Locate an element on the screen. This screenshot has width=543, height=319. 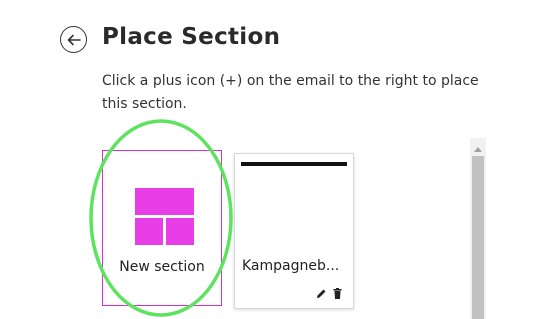
back-button is located at coordinates (73, 39).